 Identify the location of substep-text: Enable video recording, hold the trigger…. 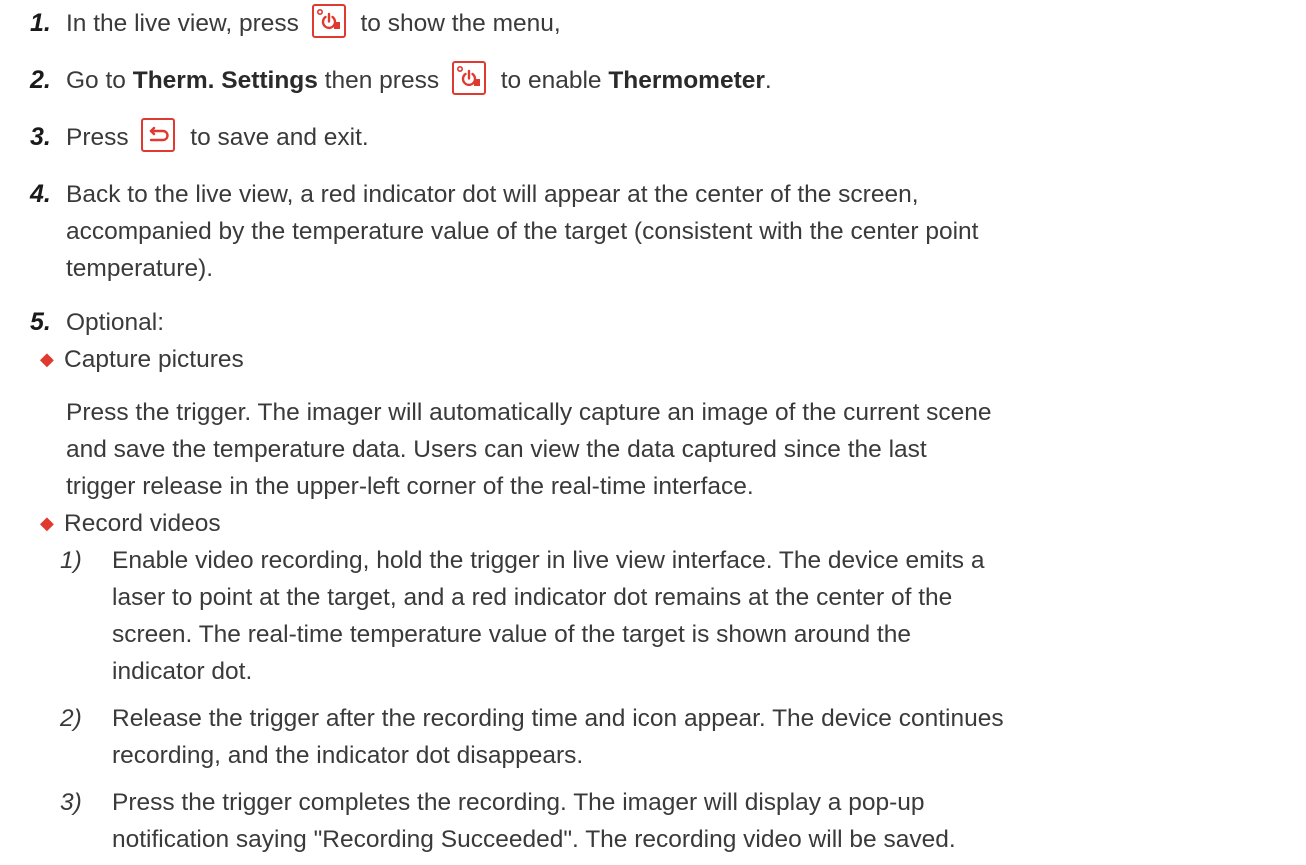
(548, 560).